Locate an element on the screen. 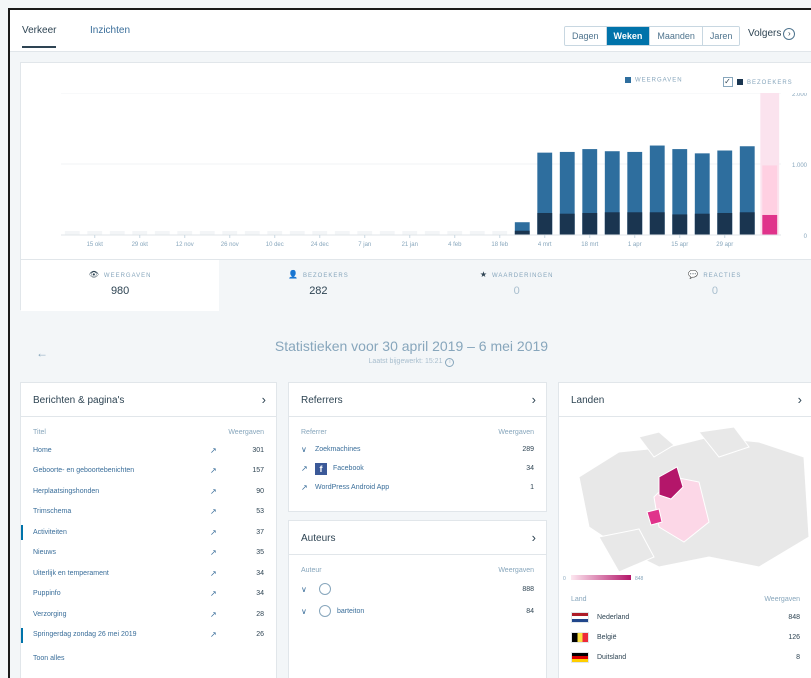  referrer-name: WordPress Android App is located at coordinates (409, 487).